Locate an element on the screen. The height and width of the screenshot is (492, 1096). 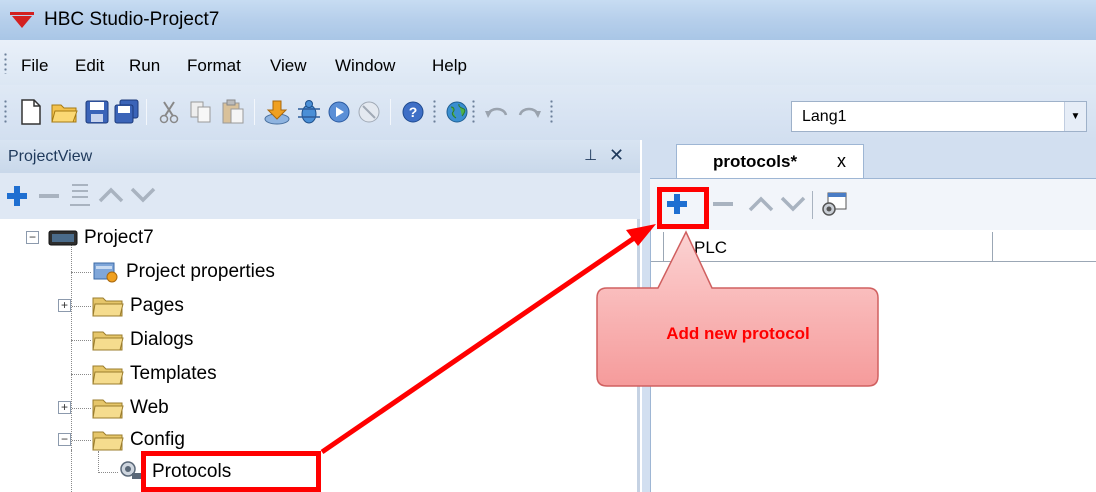
callout-bubble is located at coordinates (737, 308).